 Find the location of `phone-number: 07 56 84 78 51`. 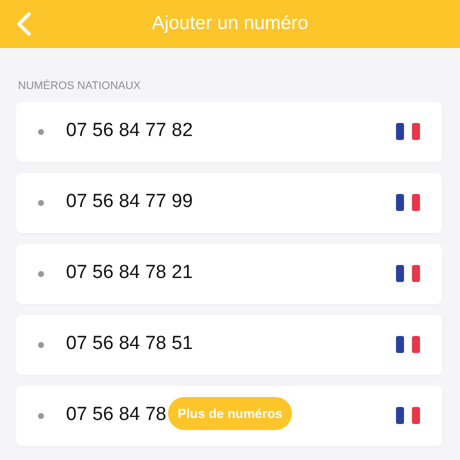

phone-number: 07 56 84 78 51 is located at coordinates (129, 344).